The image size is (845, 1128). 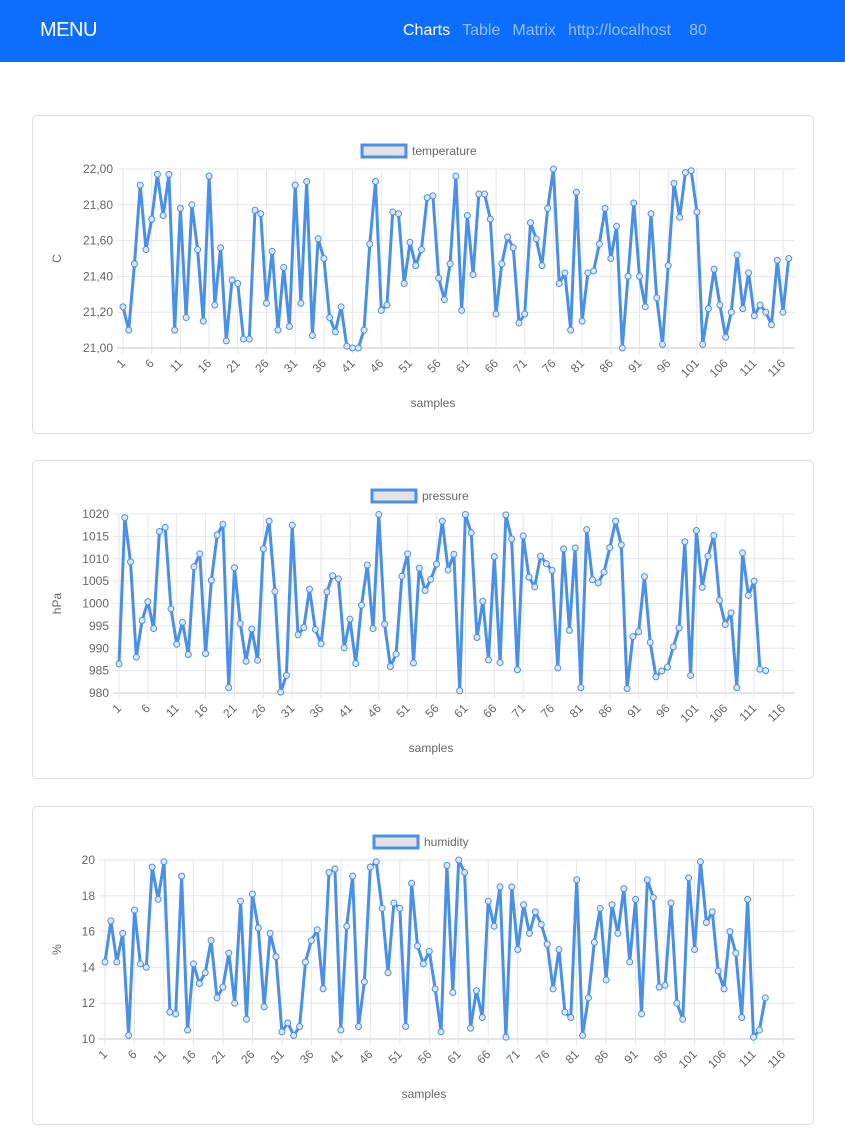 I want to click on x-tick-label: 56, so click(x=434, y=366).